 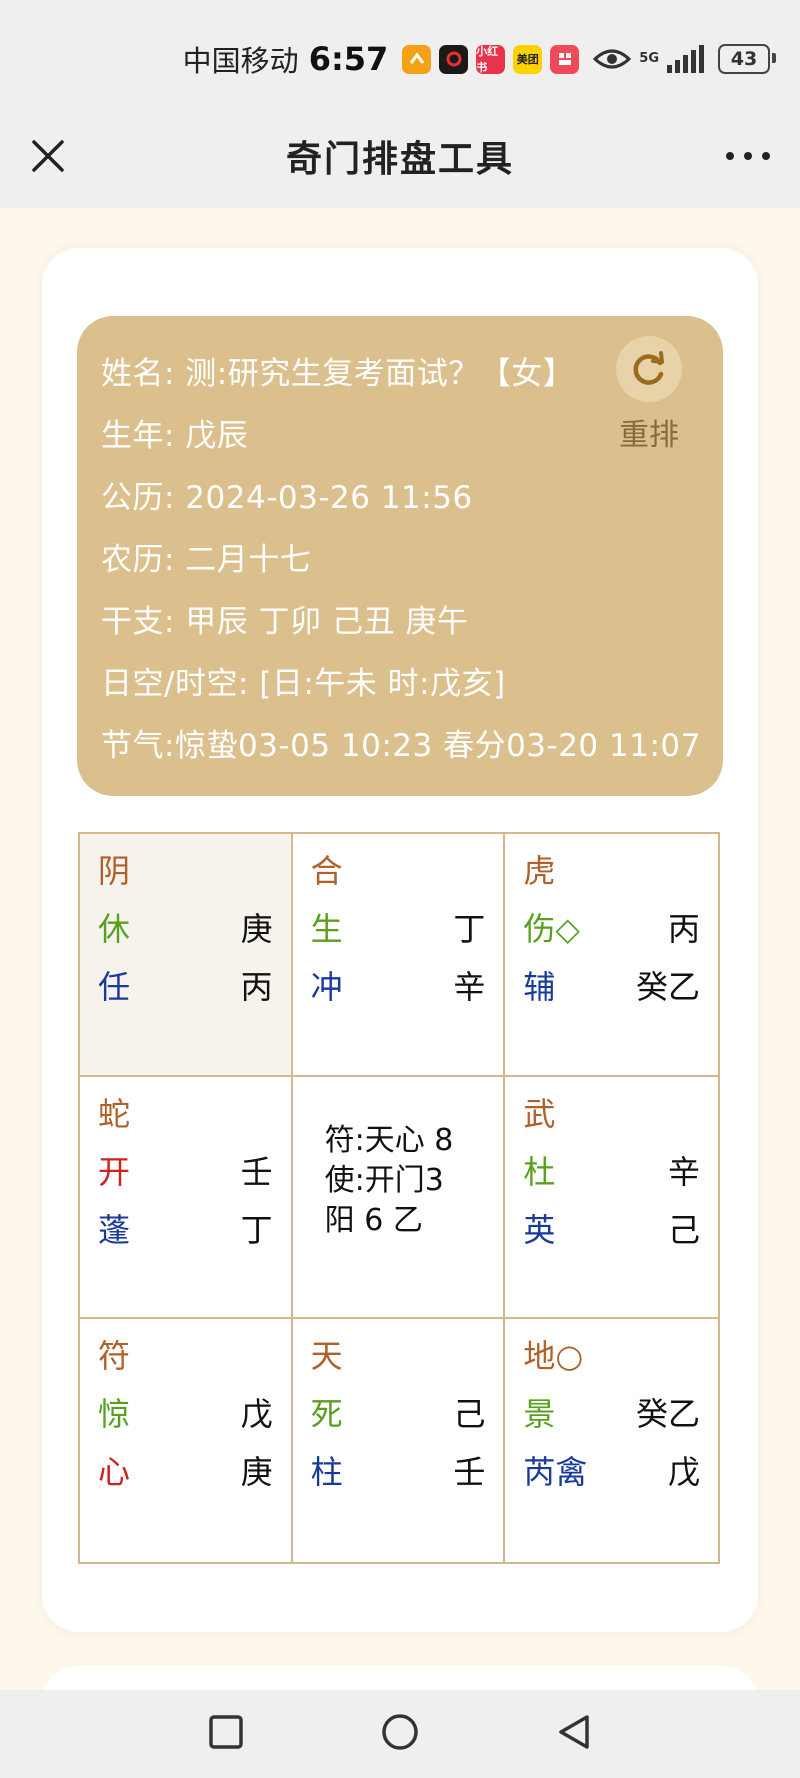 I want to click on palace-god: 符, so click(x=114, y=1356).